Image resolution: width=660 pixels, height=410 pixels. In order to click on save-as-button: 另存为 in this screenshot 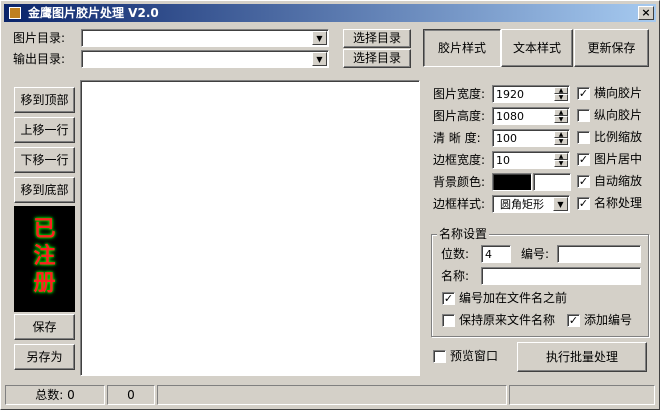, I will do `click(44, 357)`.